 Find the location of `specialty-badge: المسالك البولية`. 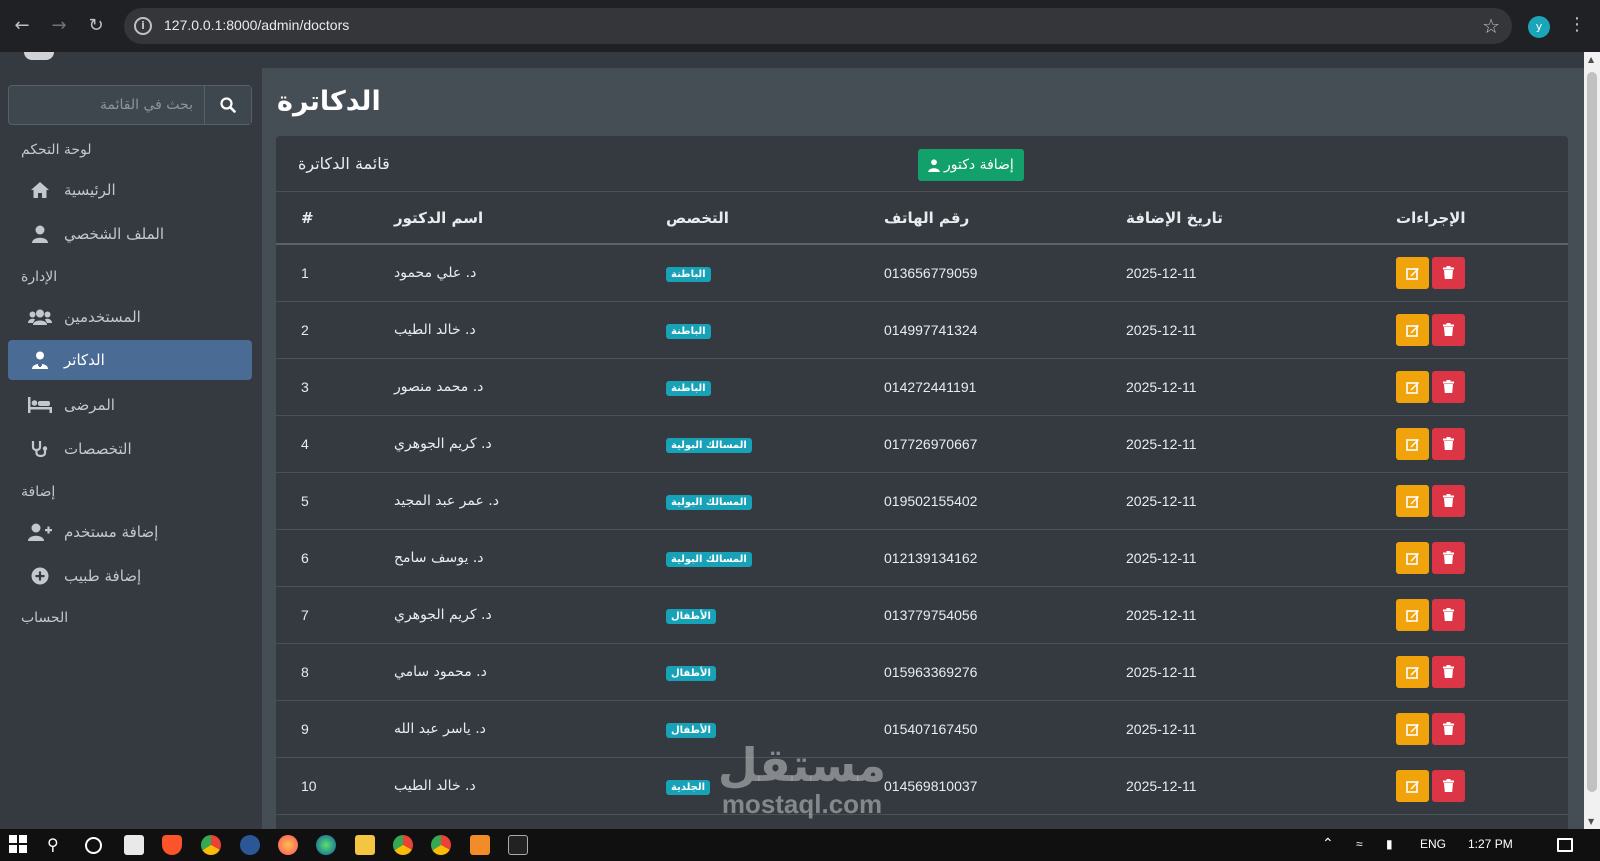

specialty-badge: المسالك البولية is located at coordinates (709, 502).